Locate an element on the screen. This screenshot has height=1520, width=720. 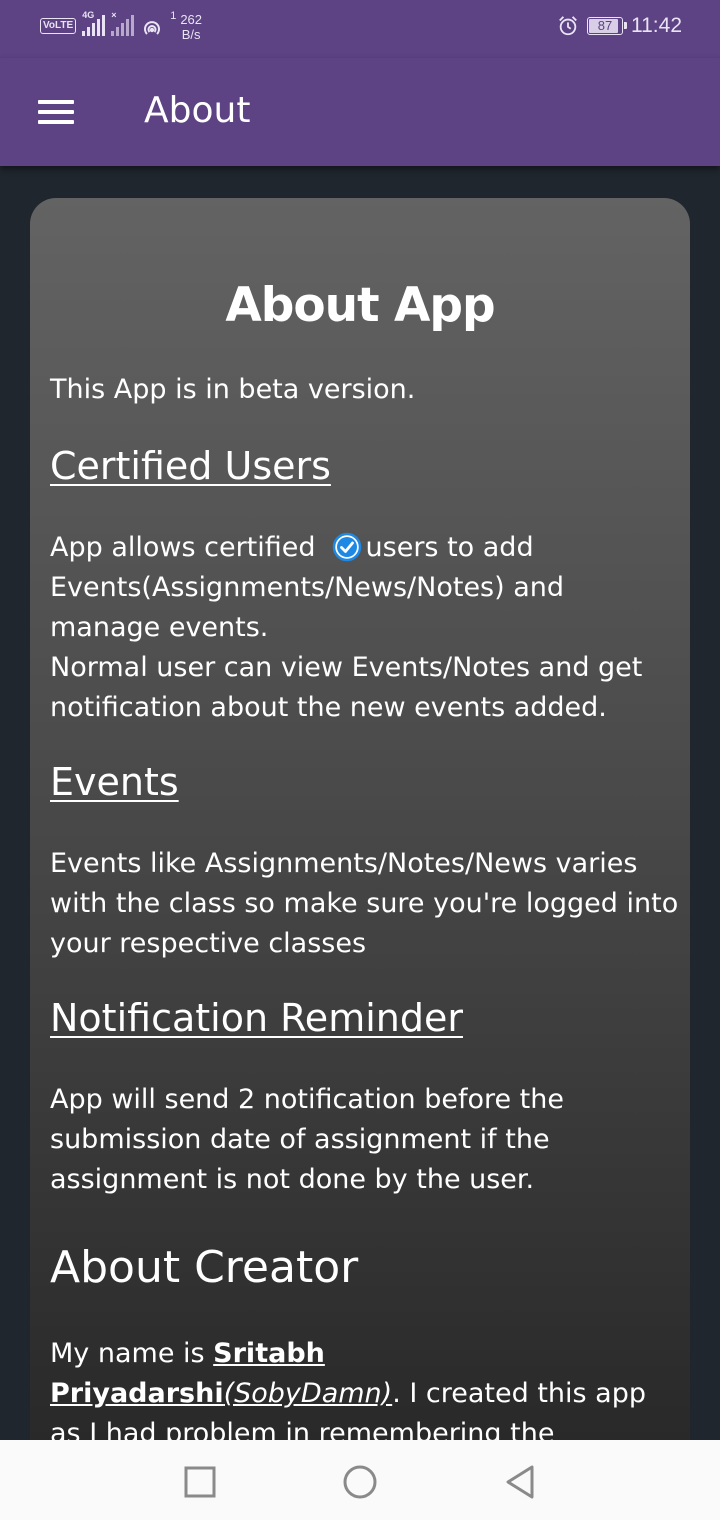
hotspot-count: 1 is located at coordinates (173, 16).